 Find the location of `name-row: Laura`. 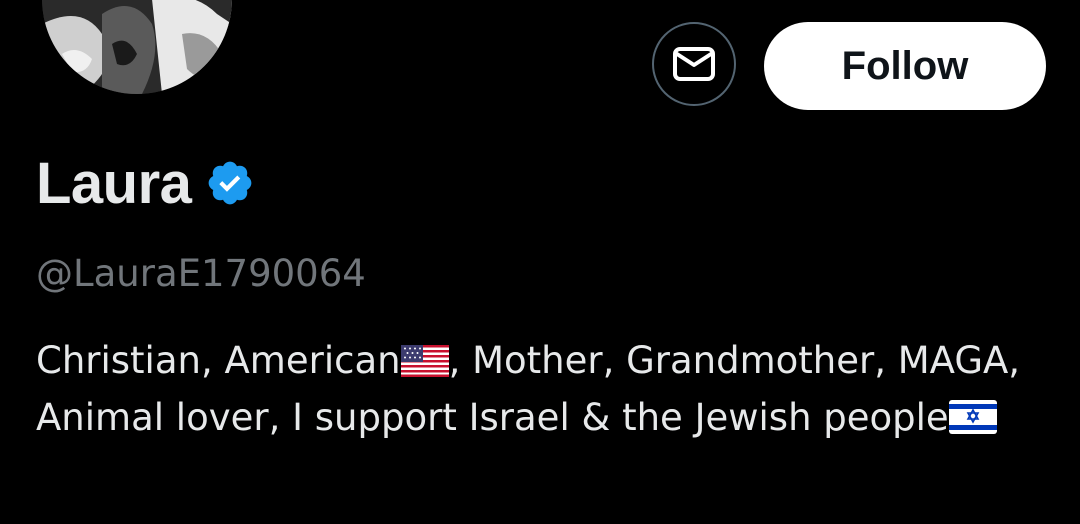

name-row: Laura is located at coordinates (145, 183).